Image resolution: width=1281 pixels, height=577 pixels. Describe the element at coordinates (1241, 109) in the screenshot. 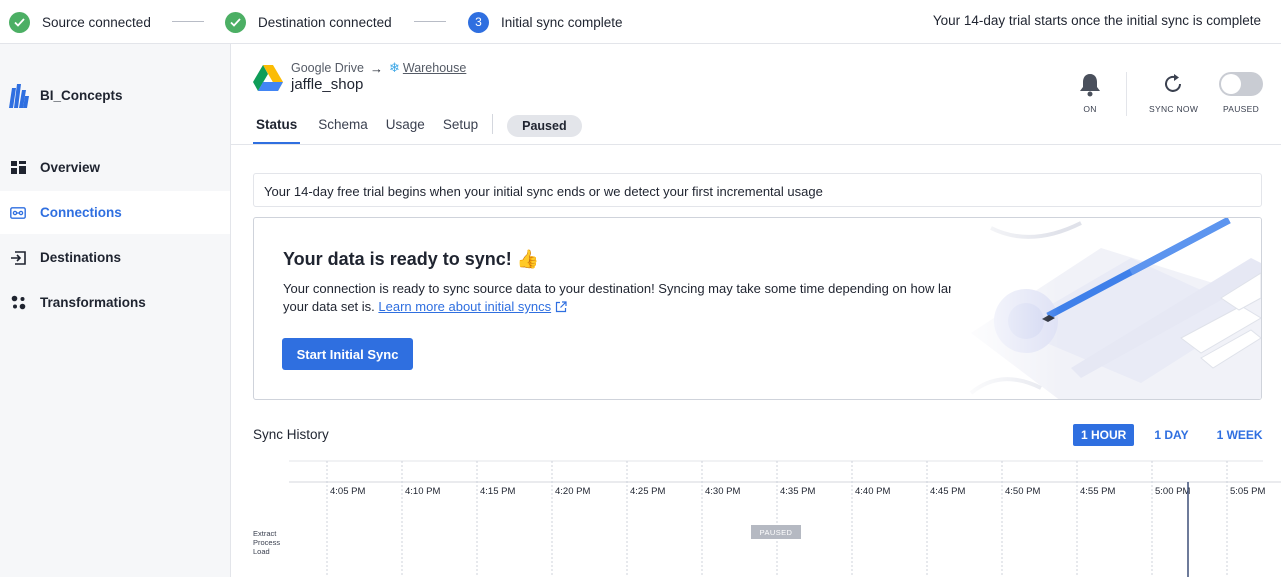

I see `paused-label: PAUSED` at that location.